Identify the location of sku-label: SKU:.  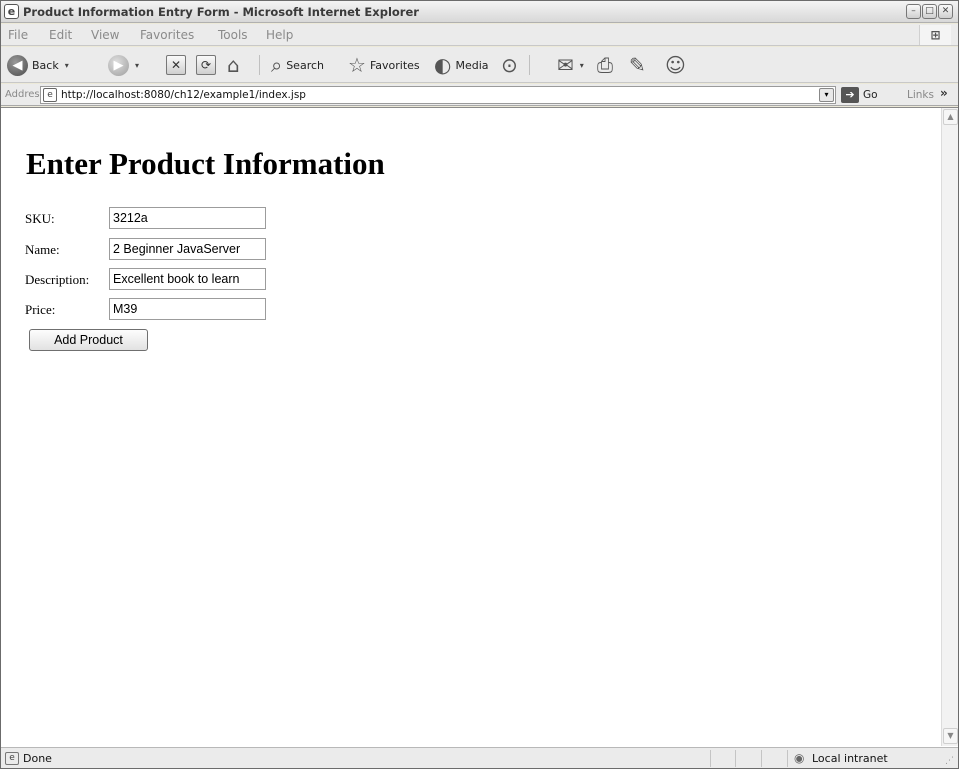
(40, 218).